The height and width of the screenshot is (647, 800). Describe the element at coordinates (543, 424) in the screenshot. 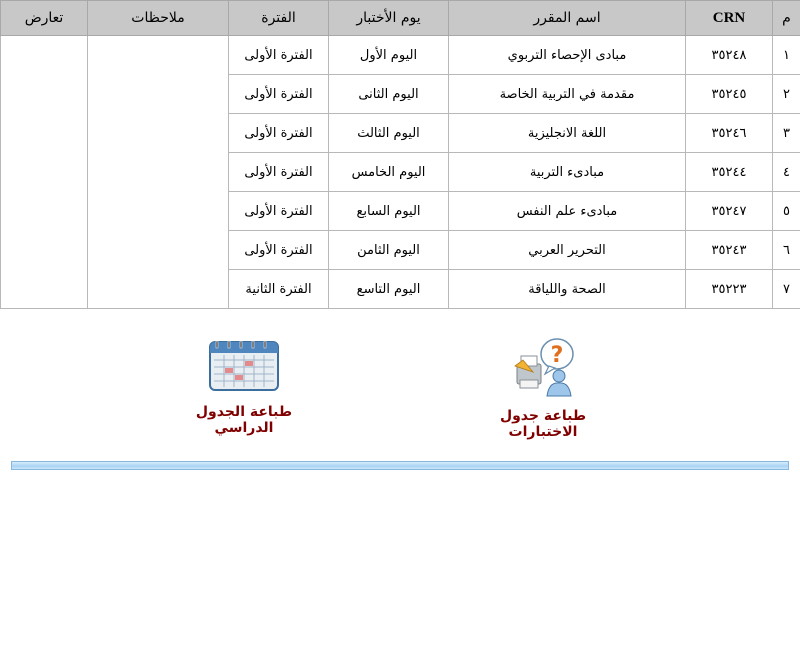

I see `print-exam-schedule-label: طباعة جدول الاختبارات` at that location.